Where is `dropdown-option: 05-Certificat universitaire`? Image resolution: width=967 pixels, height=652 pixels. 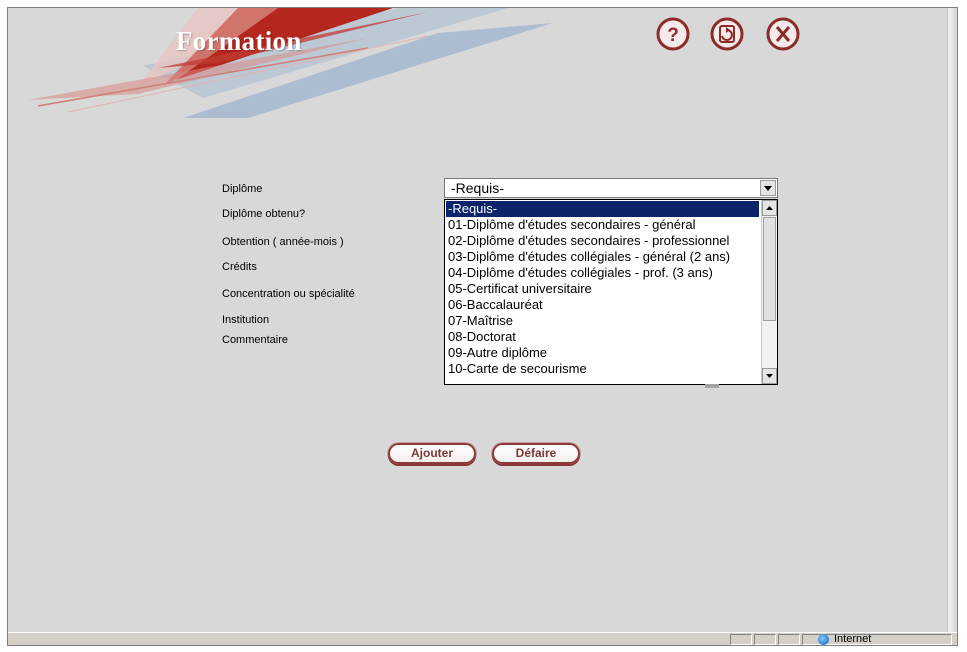
dropdown-option: 05-Certificat universitaire is located at coordinates (602, 289).